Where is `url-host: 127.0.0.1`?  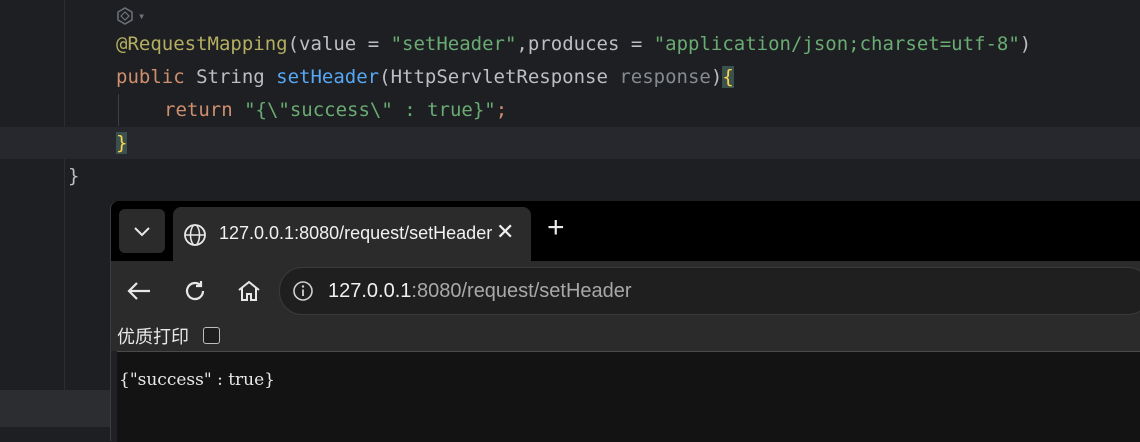
url-host: 127.0.0.1 is located at coordinates (370, 291).